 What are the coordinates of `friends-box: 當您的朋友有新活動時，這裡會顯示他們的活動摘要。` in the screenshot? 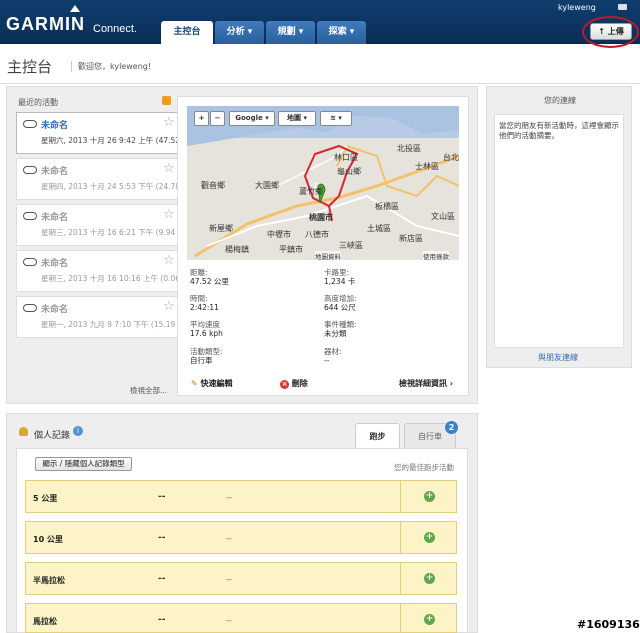 It's located at (559, 231).